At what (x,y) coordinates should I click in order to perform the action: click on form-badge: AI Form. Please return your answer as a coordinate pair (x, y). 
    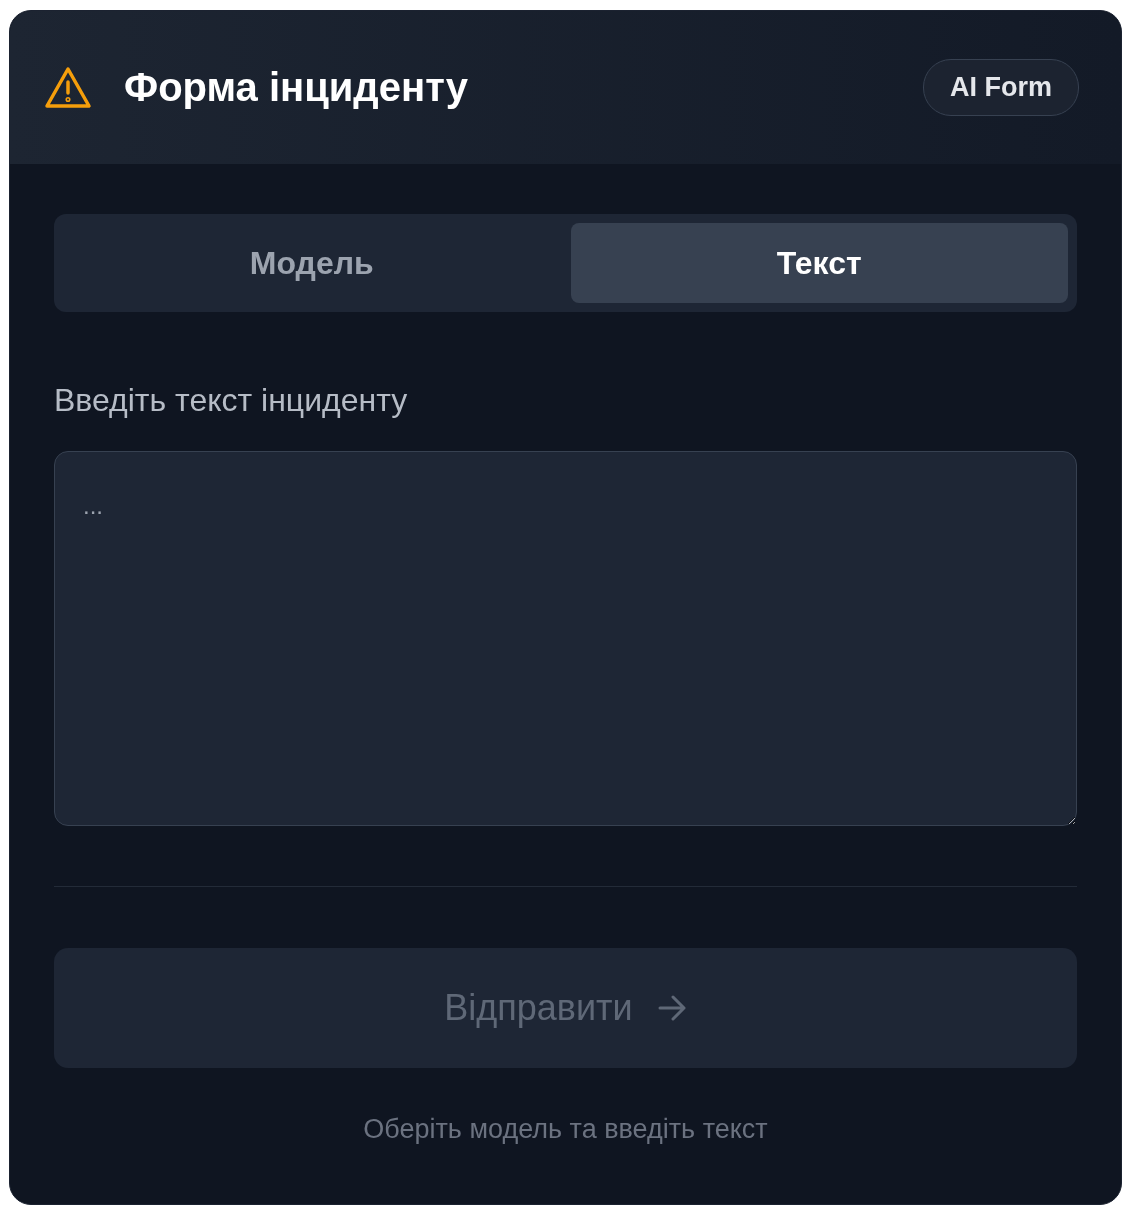
    Looking at the image, I should click on (1001, 87).